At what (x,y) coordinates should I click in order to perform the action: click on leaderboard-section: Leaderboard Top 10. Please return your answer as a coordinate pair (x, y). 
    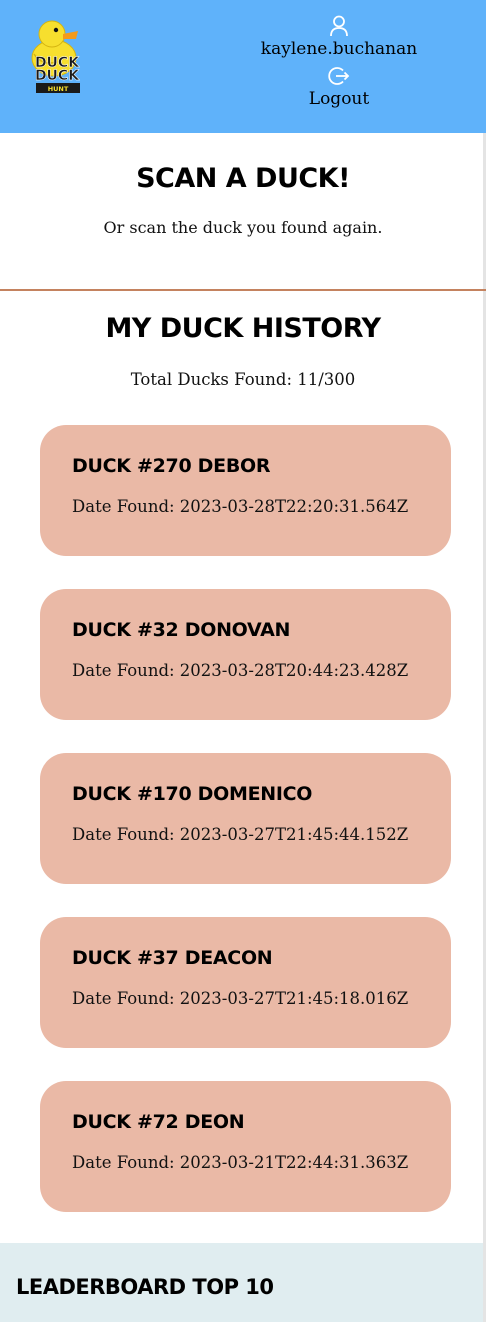
    Looking at the image, I should click on (241, 1282).